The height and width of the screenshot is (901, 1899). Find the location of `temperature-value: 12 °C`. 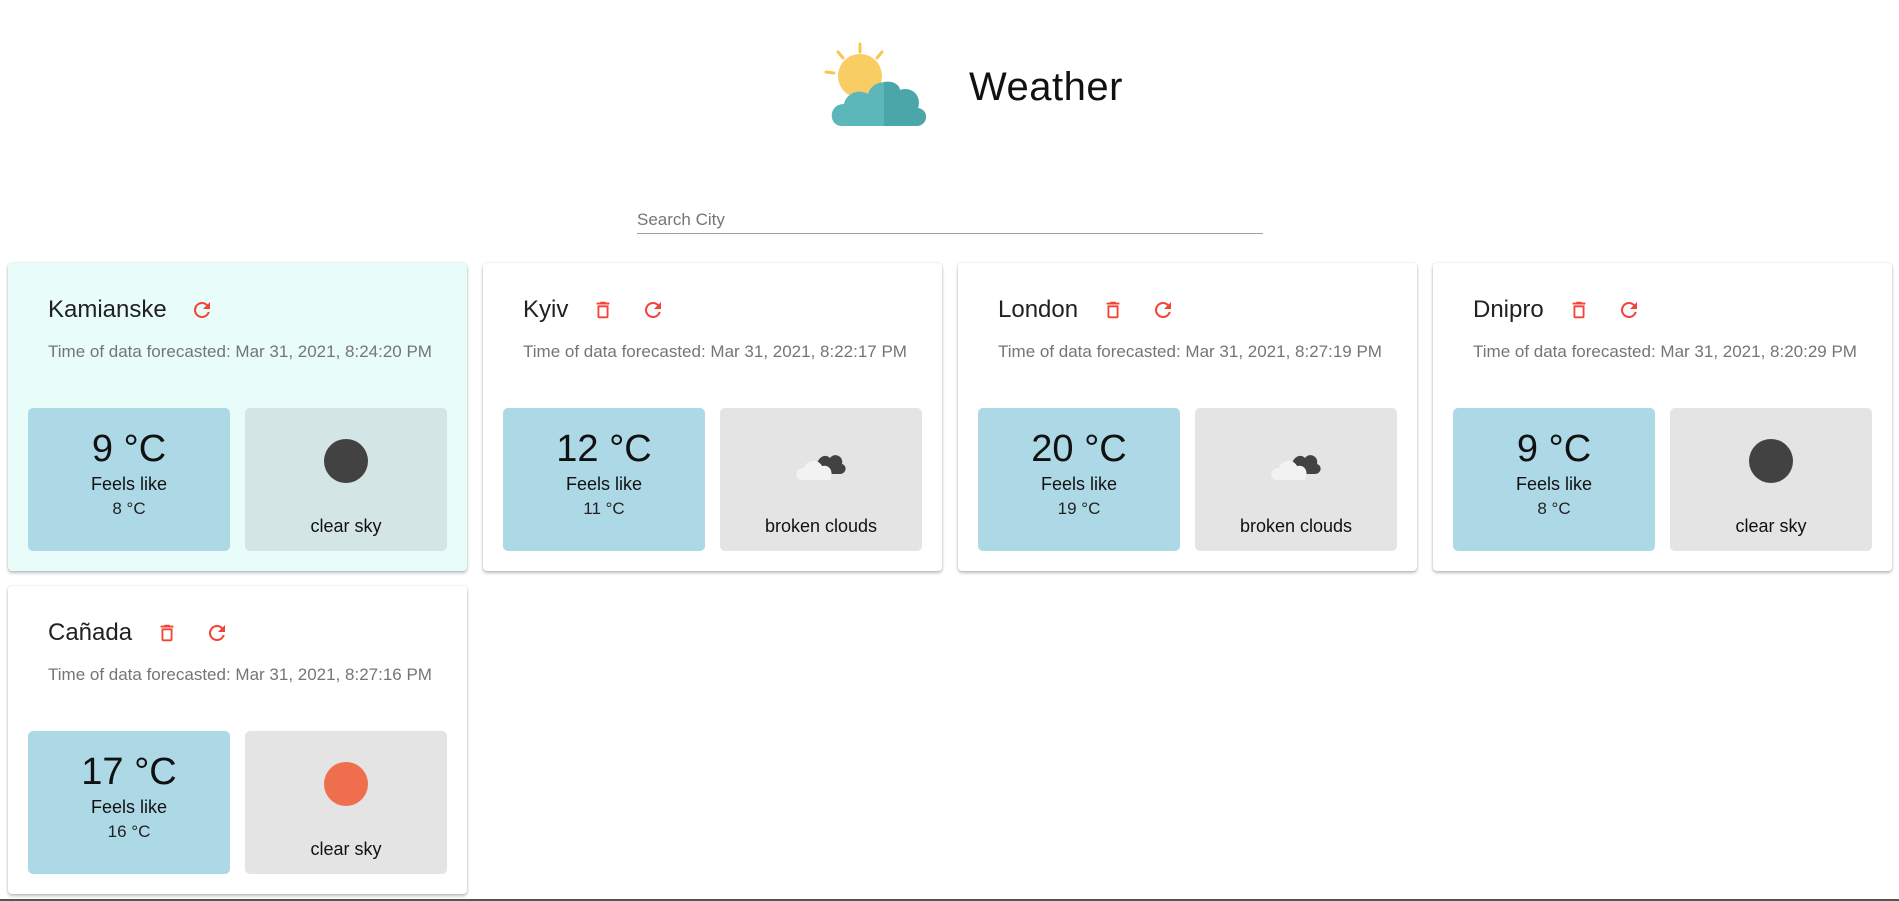

temperature-value: 12 °C is located at coordinates (604, 449).